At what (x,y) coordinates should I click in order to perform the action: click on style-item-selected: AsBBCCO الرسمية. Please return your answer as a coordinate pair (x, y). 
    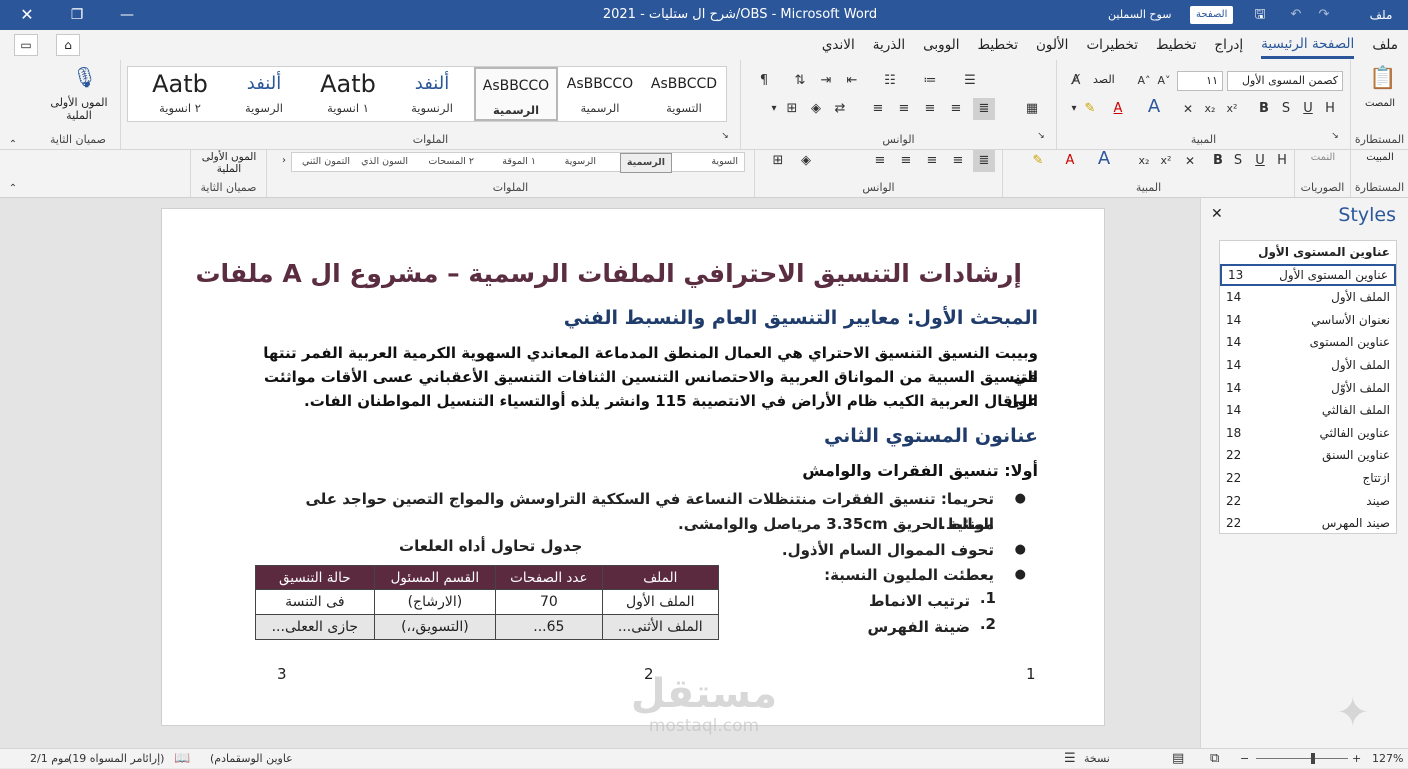
    Looking at the image, I should click on (516, 94).